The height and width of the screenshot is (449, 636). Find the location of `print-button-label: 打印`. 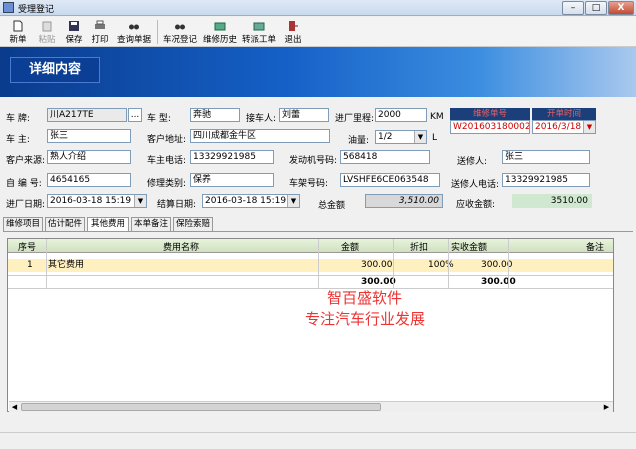

print-button-label: 打印 is located at coordinates (100, 40).